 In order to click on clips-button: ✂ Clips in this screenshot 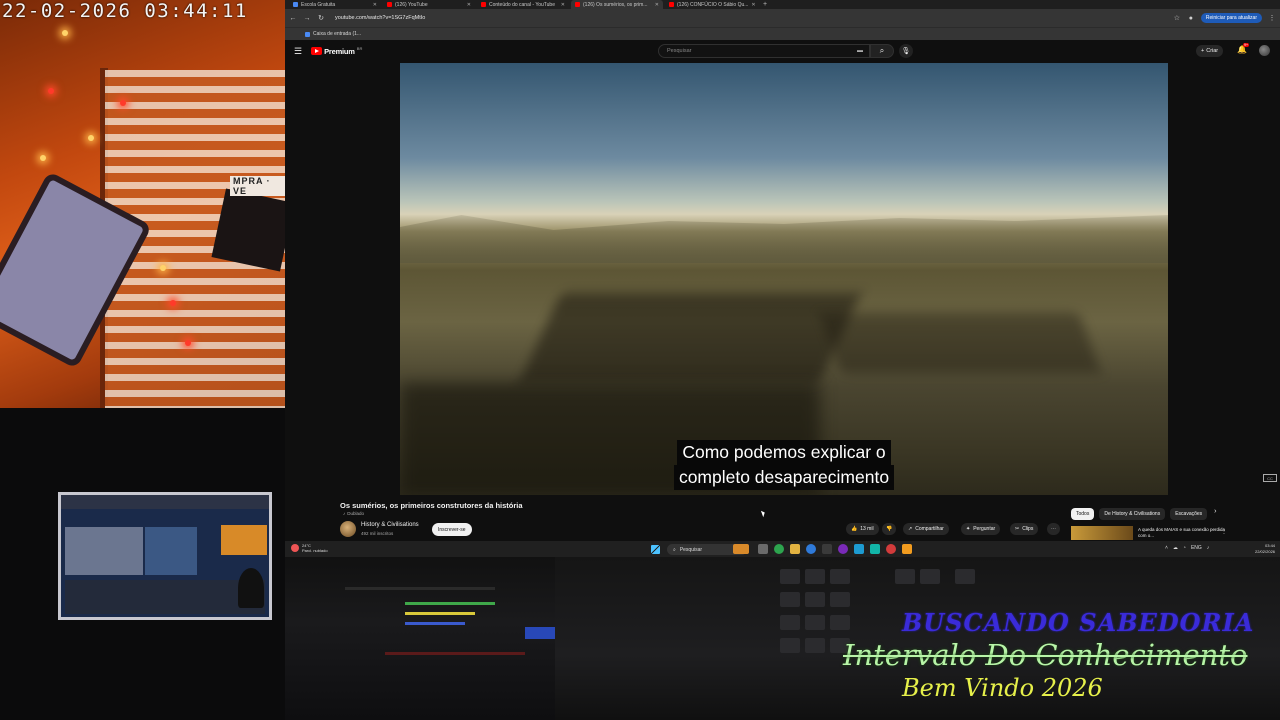, I will do `click(1024, 529)`.